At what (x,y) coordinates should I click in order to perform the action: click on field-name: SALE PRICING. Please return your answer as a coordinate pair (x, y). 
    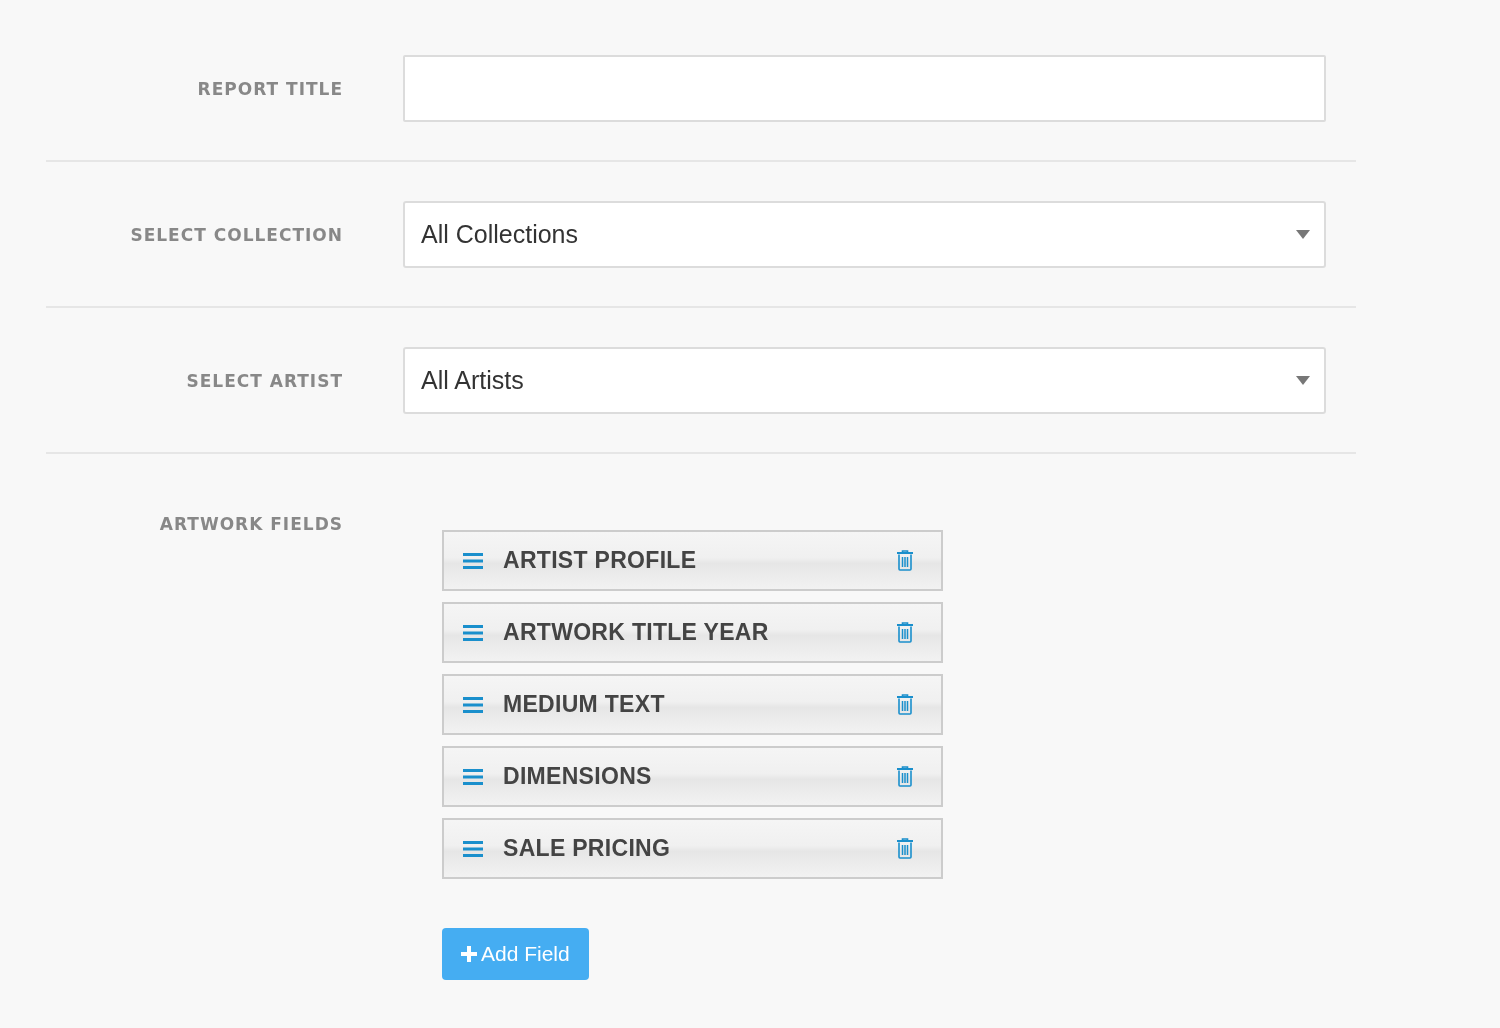
    Looking at the image, I should click on (587, 848).